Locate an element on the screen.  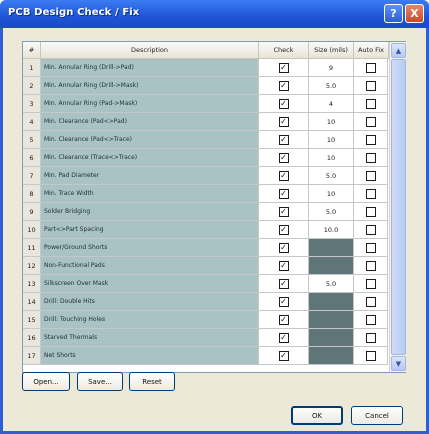
table-row: 5 Min. Clearance (Pad<>Trace) ✓ 10 is located at coordinates (205, 140).